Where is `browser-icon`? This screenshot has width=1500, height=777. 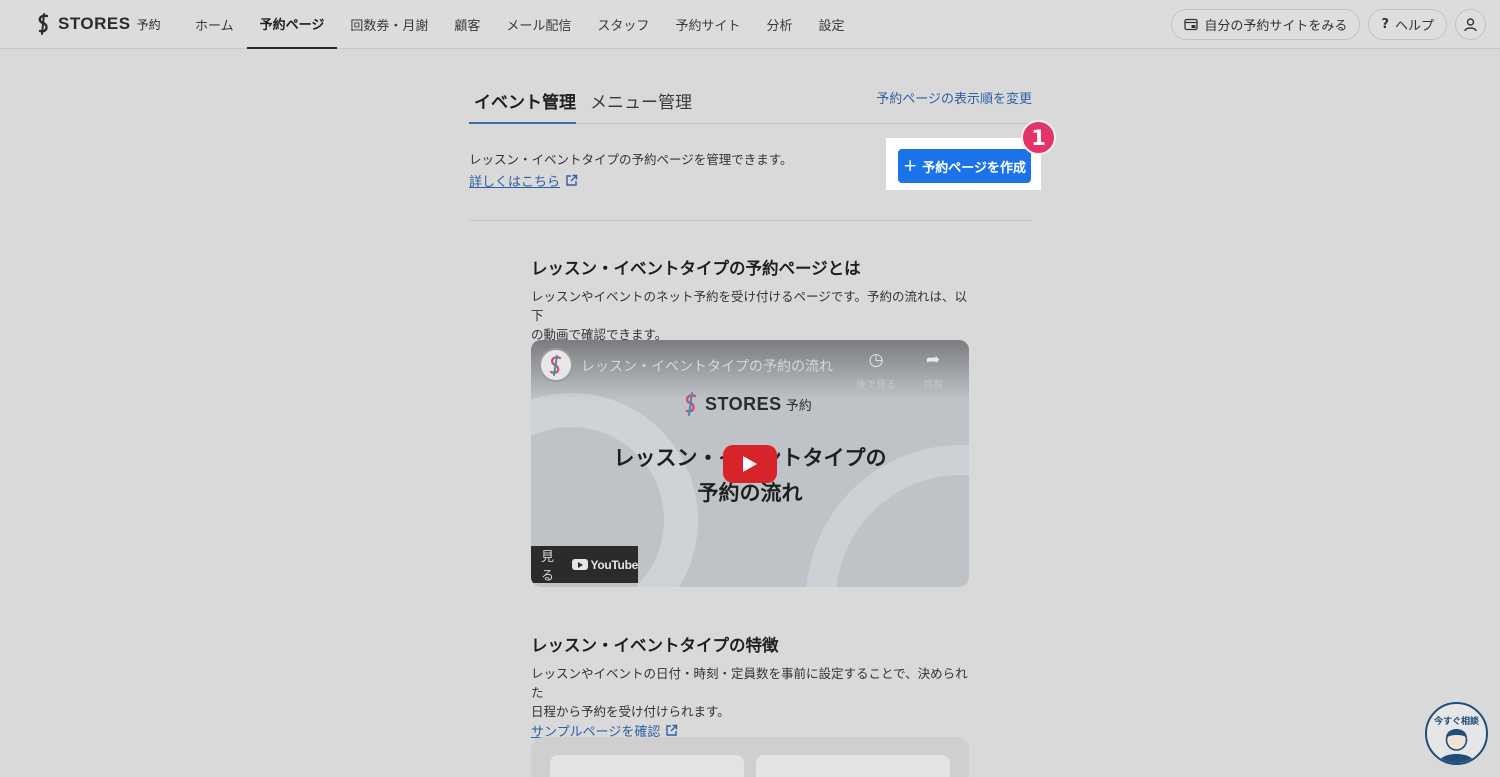 browser-icon is located at coordinates (1191, 24).